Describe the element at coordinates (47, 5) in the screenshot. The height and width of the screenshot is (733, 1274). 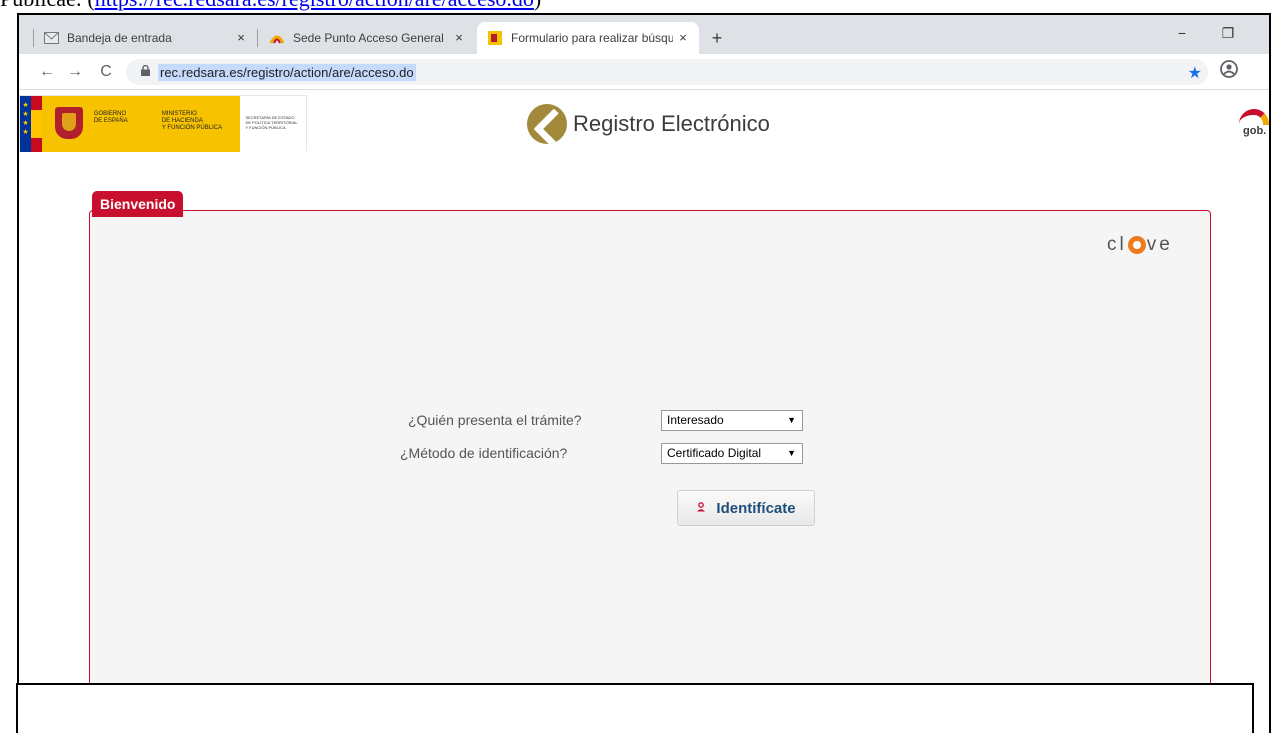
I see `caption-prefix: Publicae: (` at that location.